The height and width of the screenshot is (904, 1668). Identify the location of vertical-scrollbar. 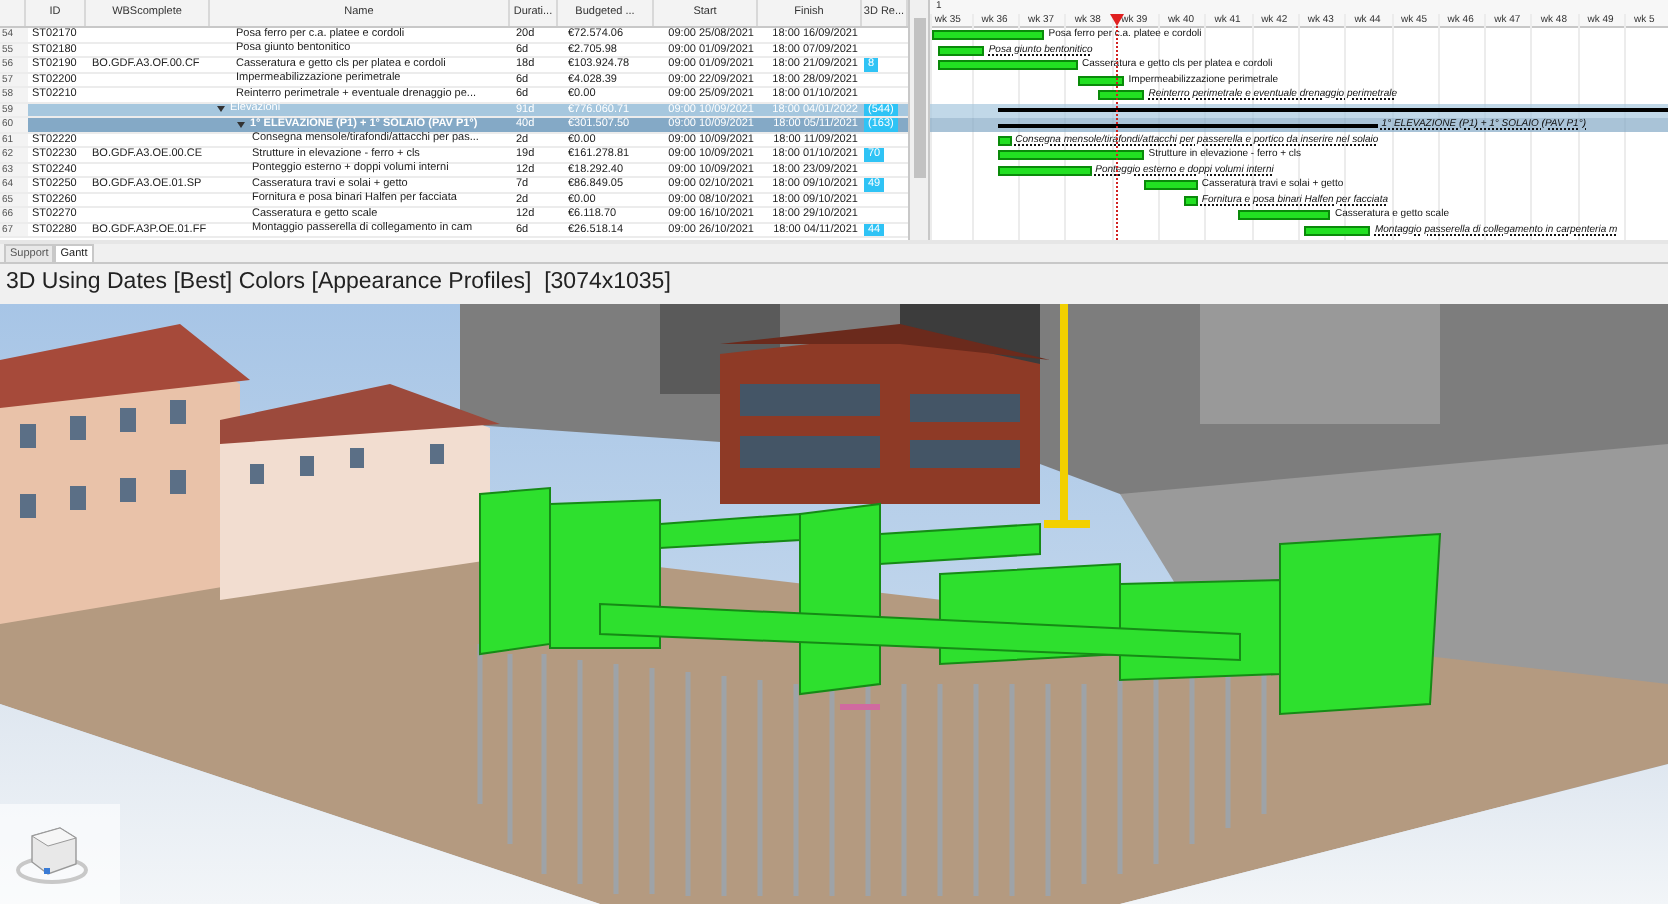
(919, 120).